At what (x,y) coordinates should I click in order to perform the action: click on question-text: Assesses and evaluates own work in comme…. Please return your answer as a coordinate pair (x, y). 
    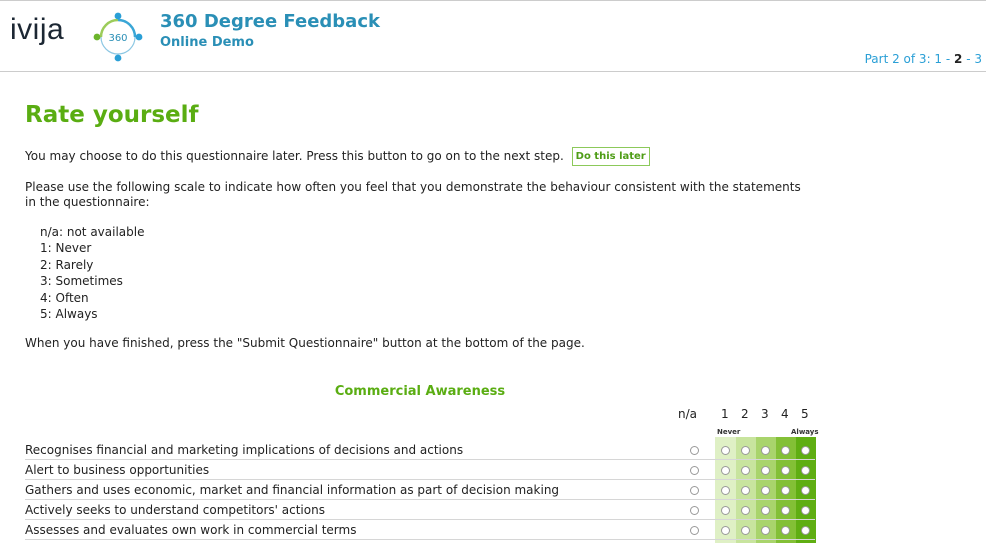
    Looking at the image, I should click on (191, 530).